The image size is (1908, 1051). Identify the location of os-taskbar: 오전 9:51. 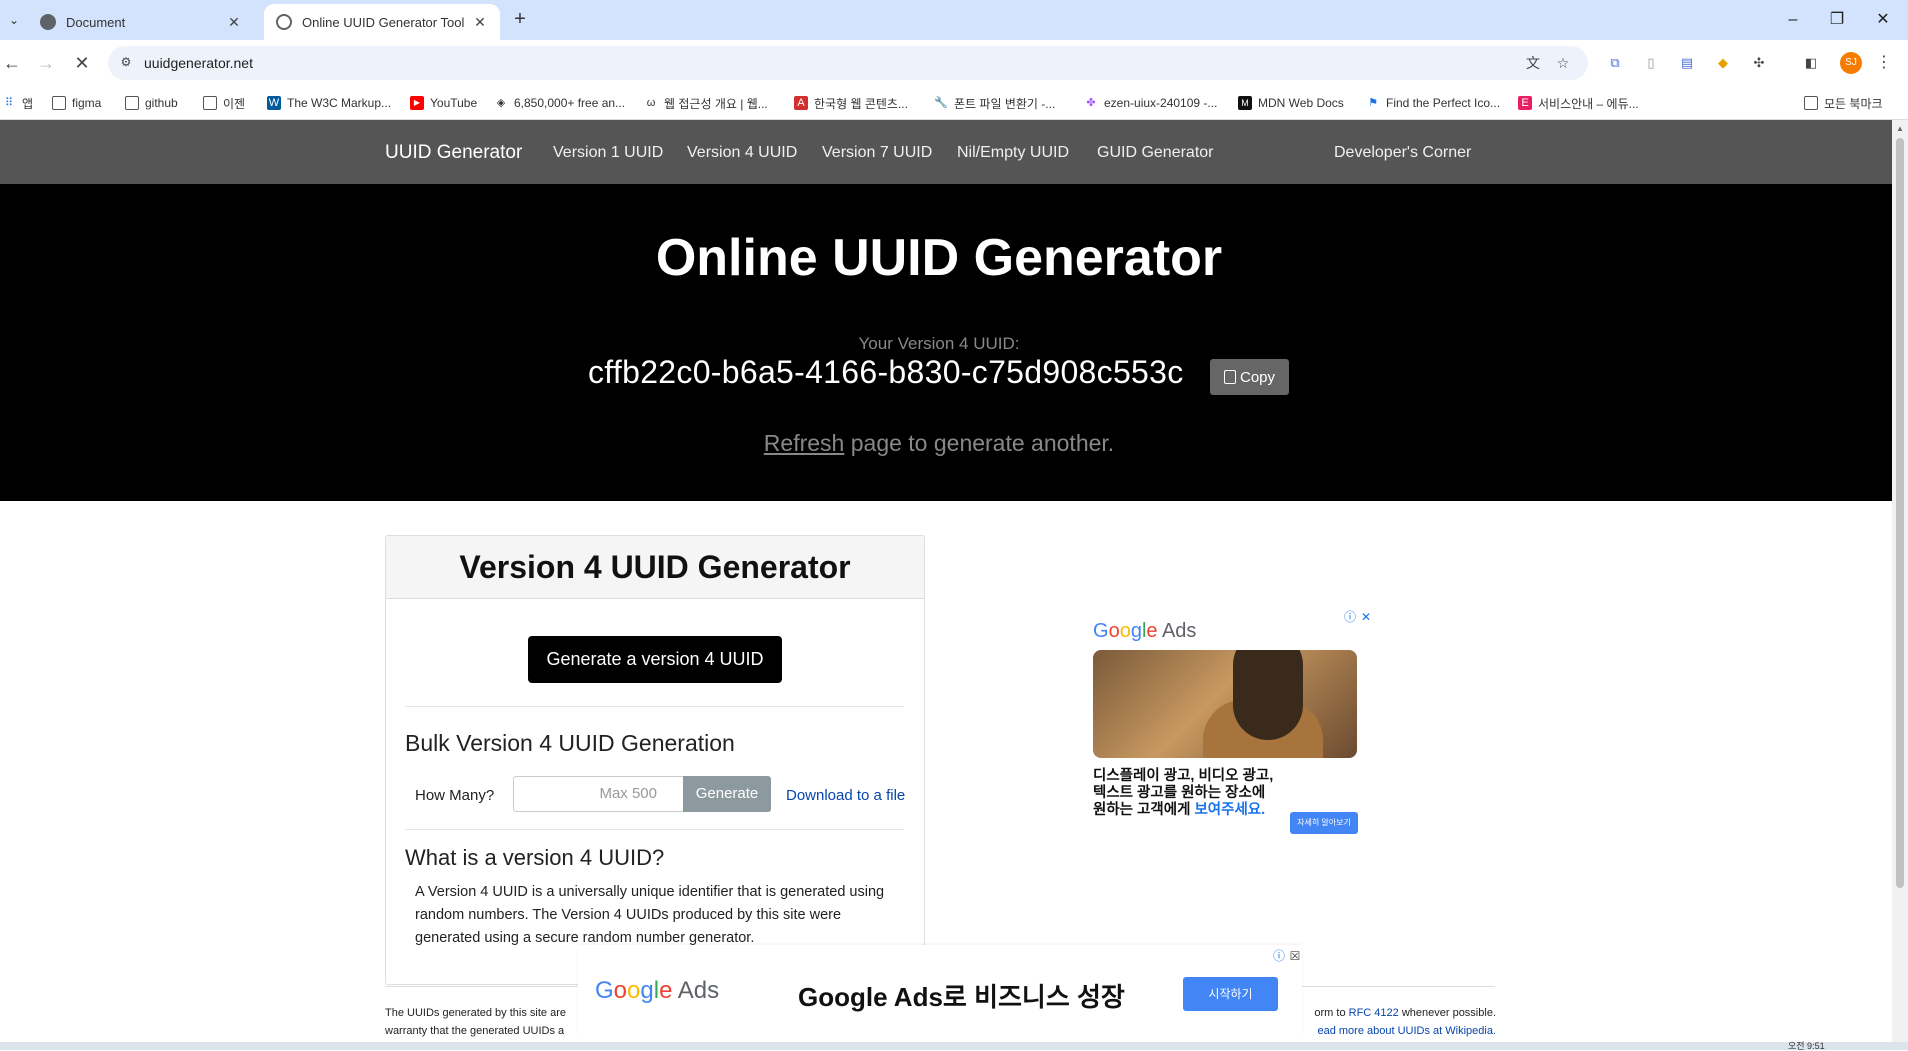
(954, 1046).